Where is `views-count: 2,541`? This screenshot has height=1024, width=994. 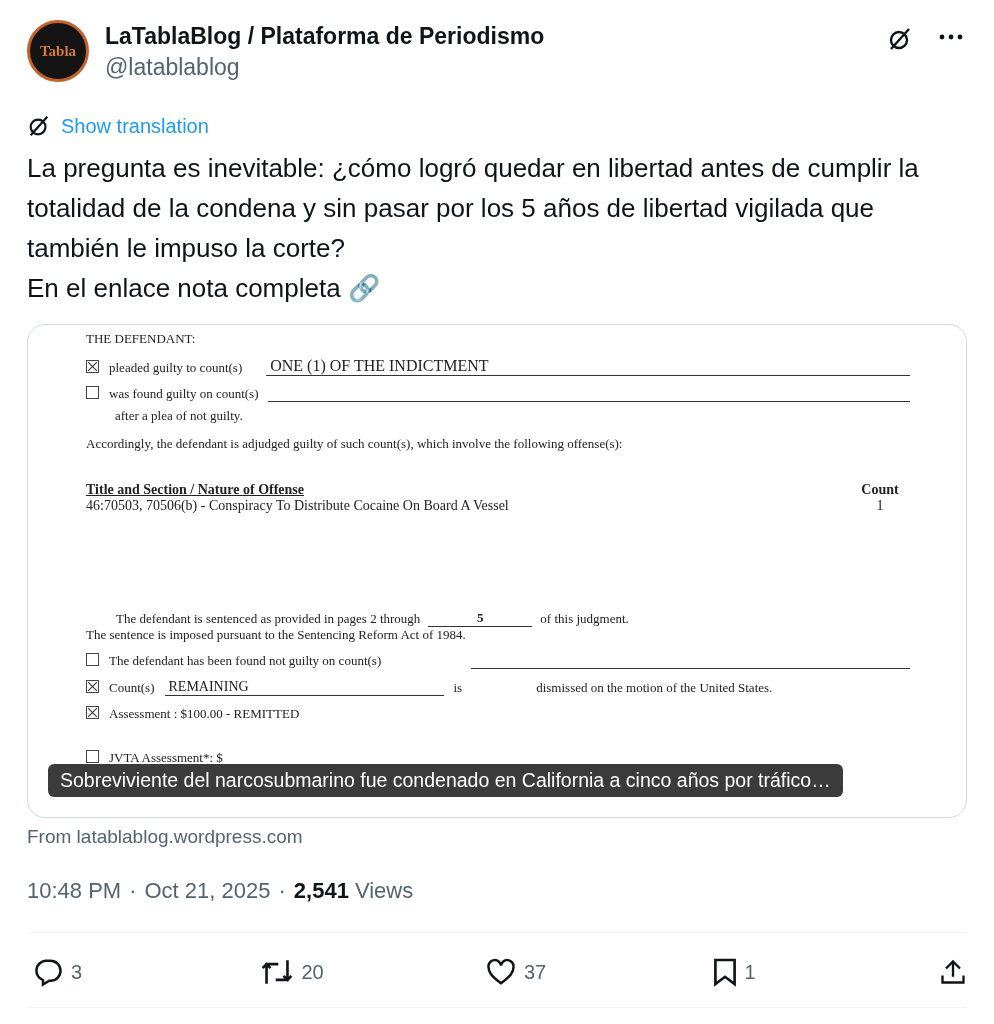
views-count: 2,541 is located at coordinates (321, 891).